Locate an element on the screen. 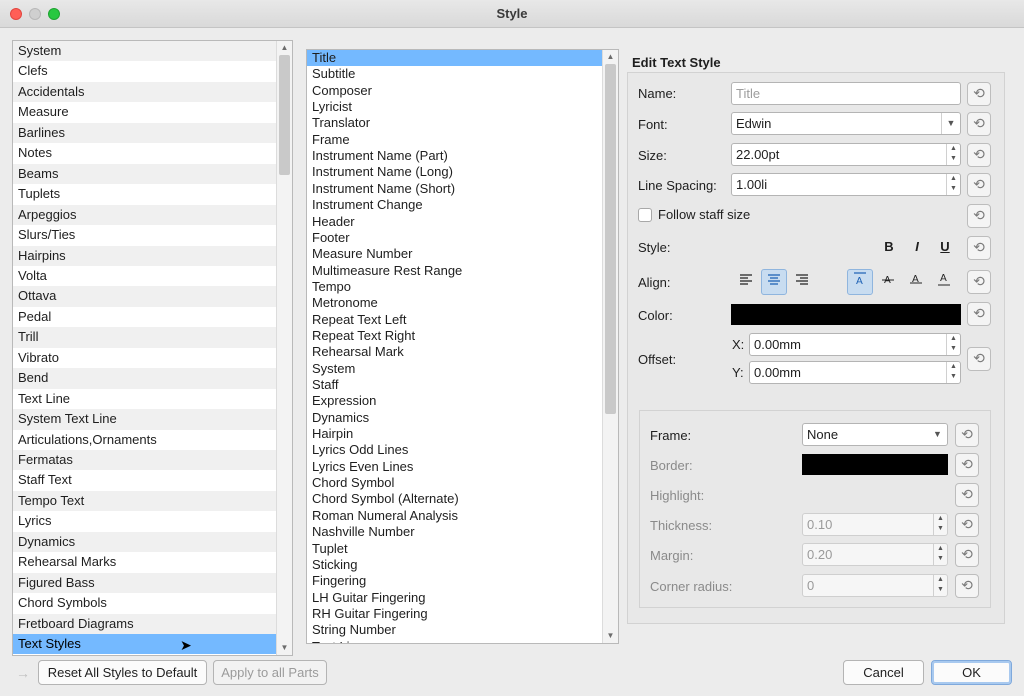 The height and width of the screenshot is (696, 1024). text-style-item: Subtitle is located at coordinates (455, 74).